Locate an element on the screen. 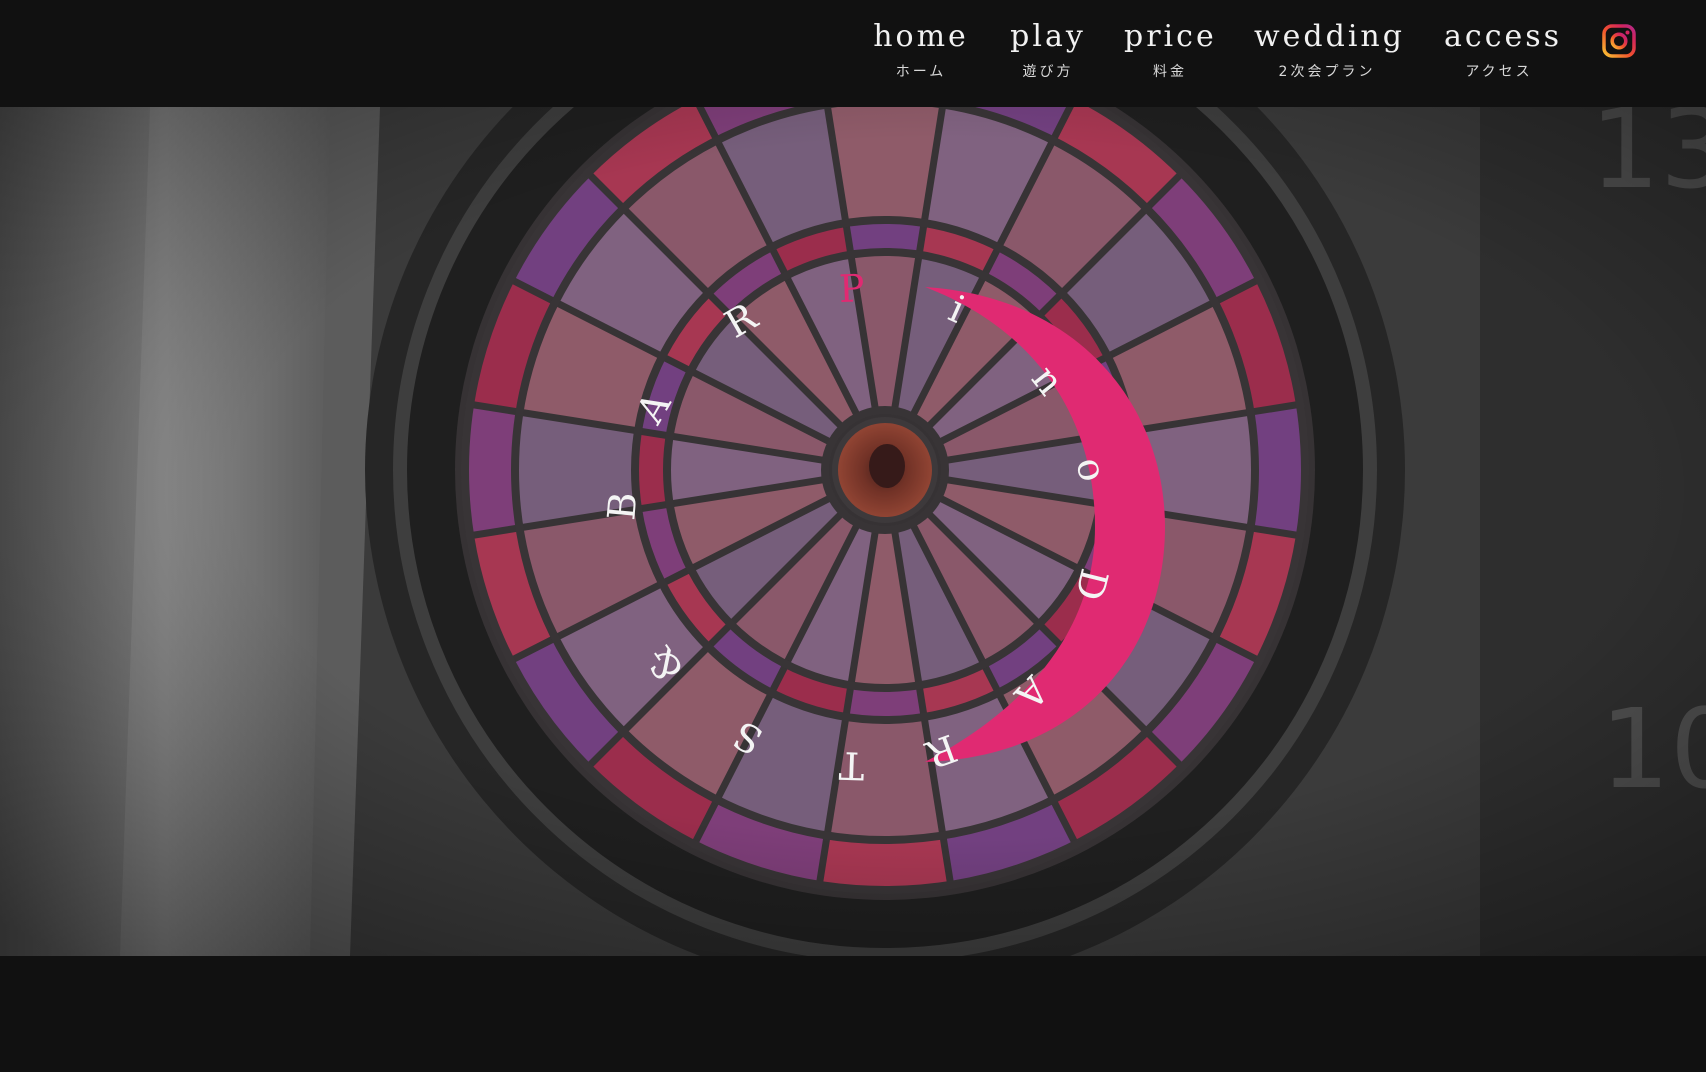 This screenshot has height=1072, width=1706. nav-item-label: access is located at coordinates (1503, 36).